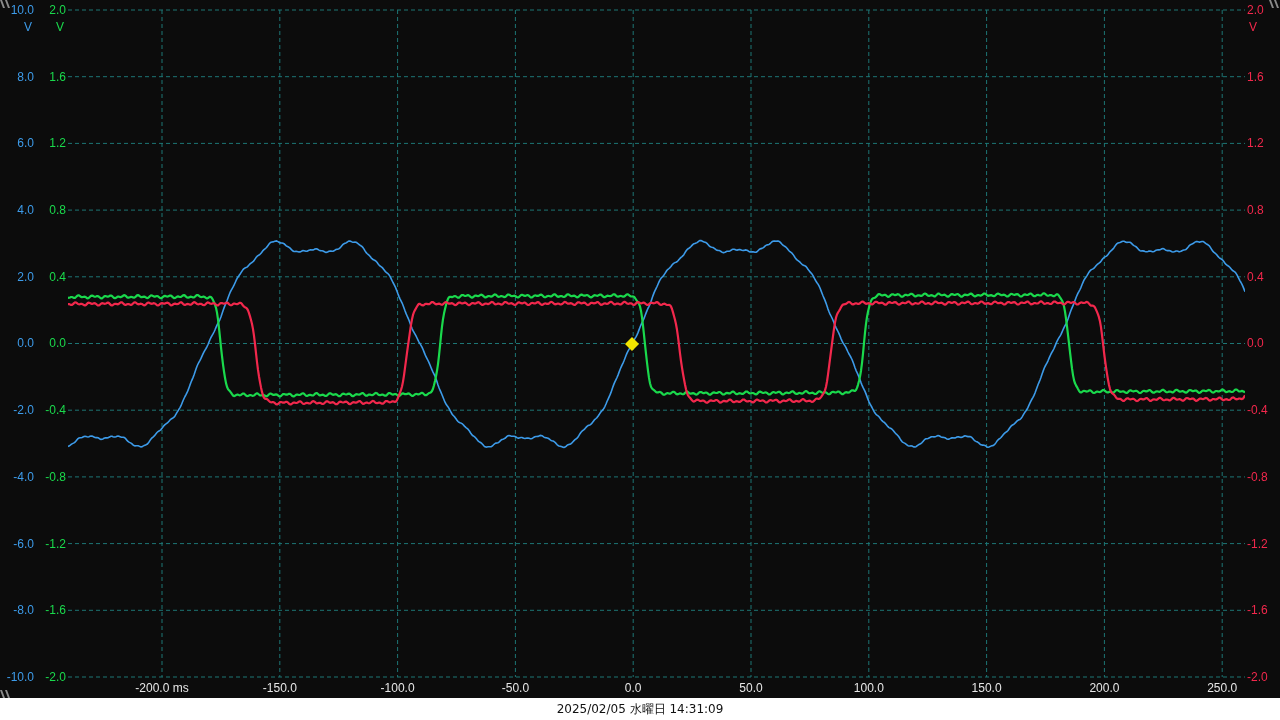 The width and height of the screenshot is (1280, 720). I want to click on time-tick-label: -50.0, so click(515, 688).